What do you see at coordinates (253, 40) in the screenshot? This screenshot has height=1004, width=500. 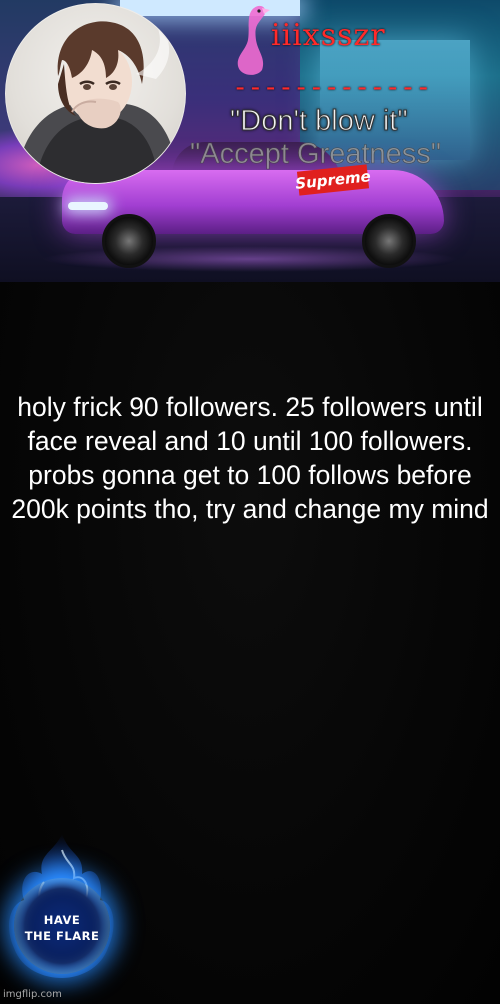 I see `flamingo-float-icon` at bounding box center [253, 40].